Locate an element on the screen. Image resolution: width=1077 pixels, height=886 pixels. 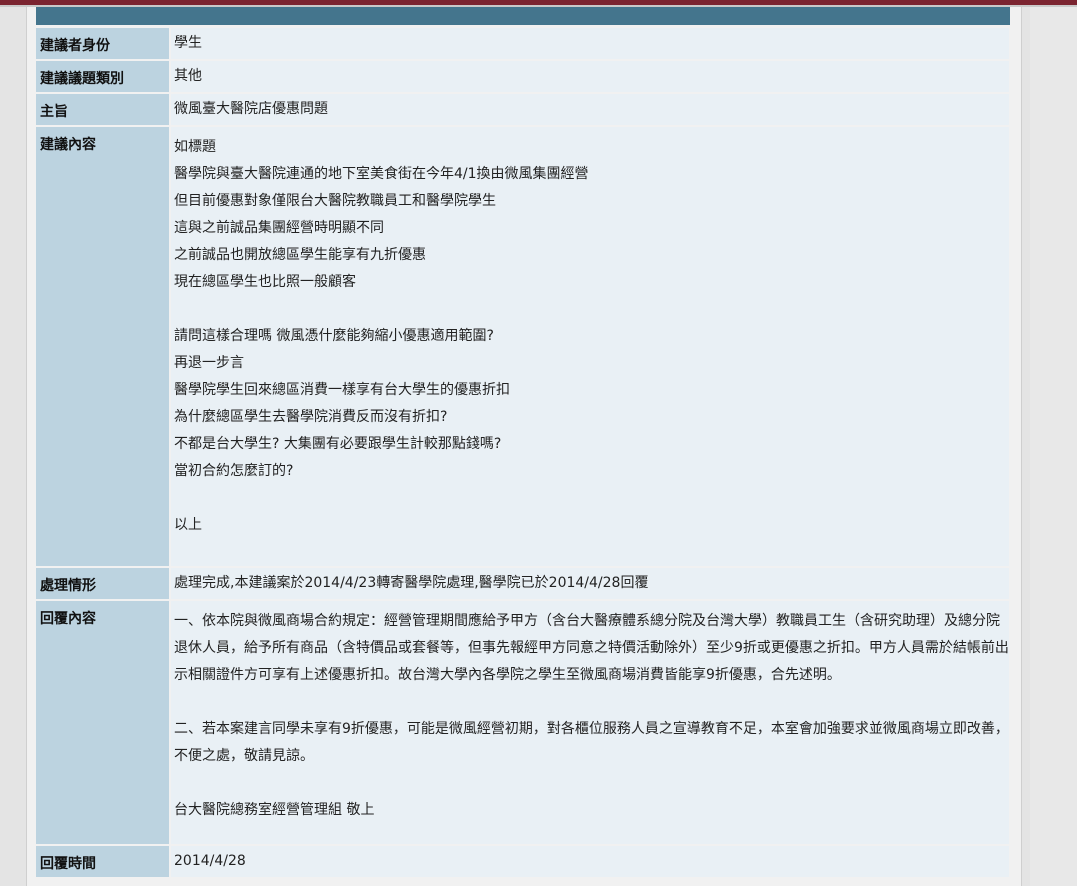
value-category: 其他 is located at coordinates (590, 76).